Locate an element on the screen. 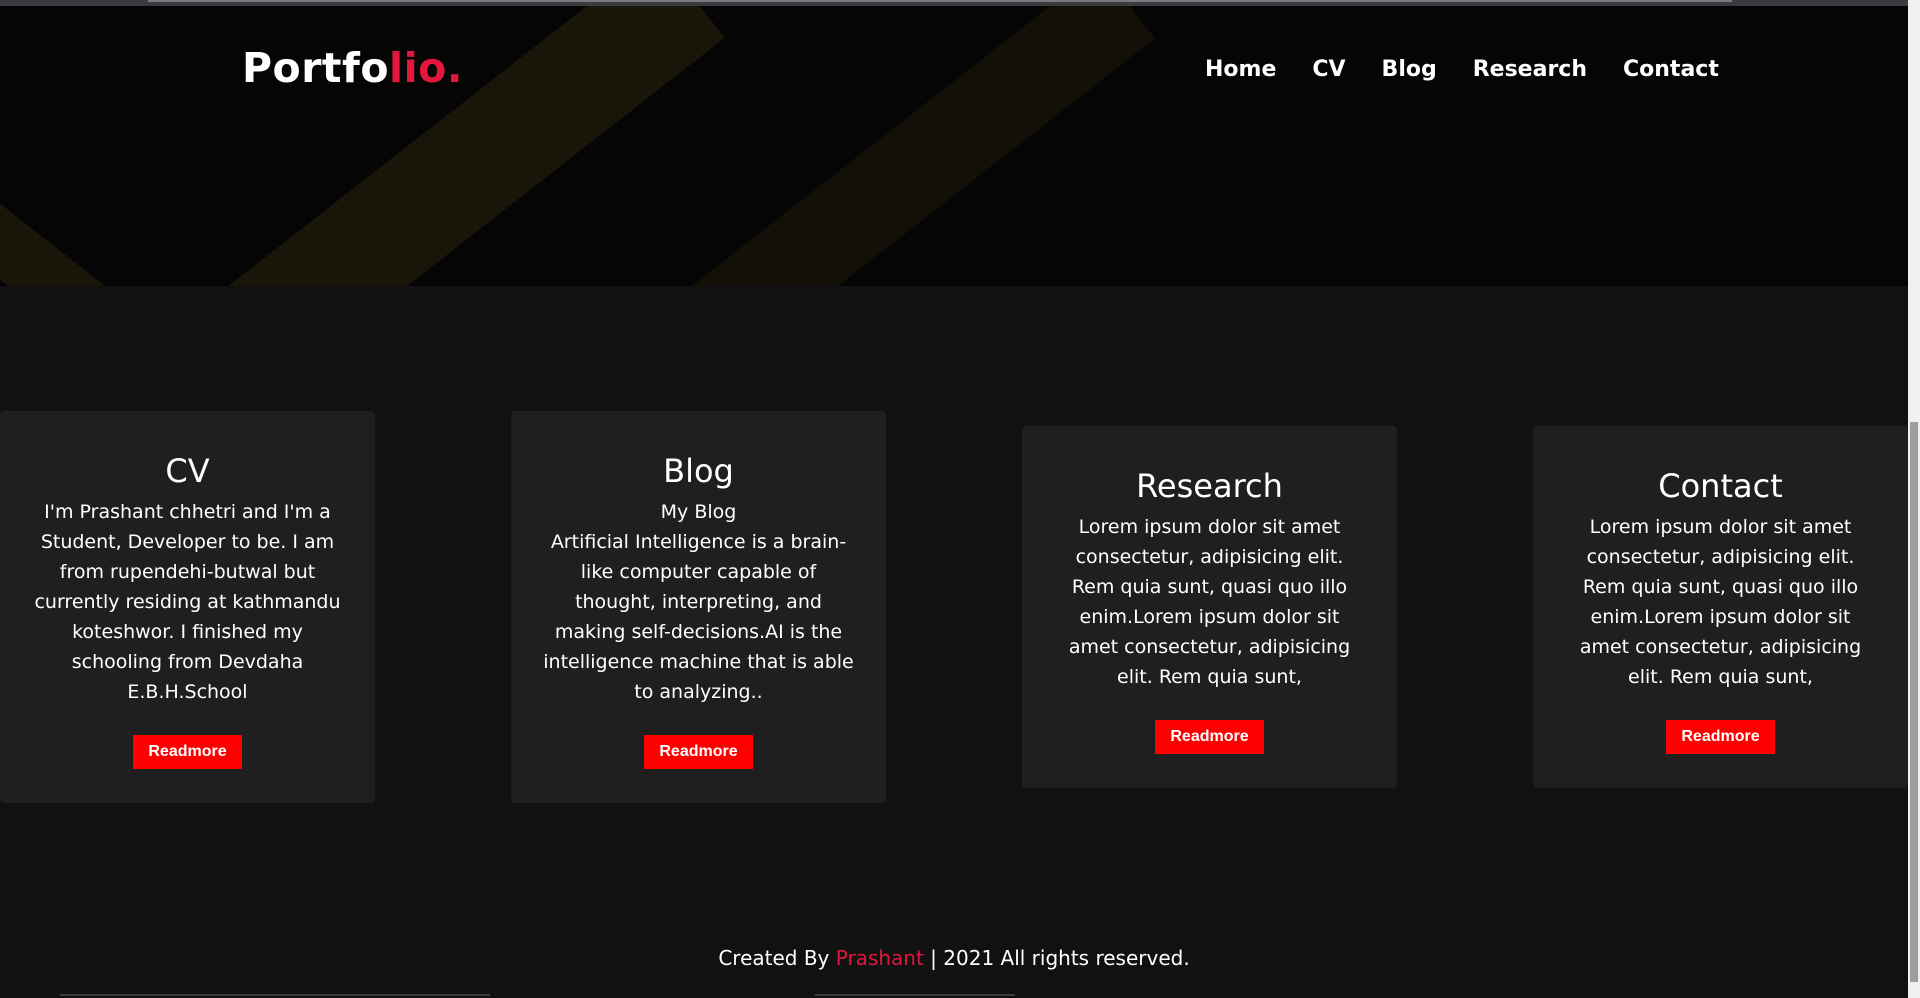 Image resolution: width=1920 pixels, height=998 pixels. nav-menu: Home CV Blog Research Contact is located at coordinates (1480, 70).